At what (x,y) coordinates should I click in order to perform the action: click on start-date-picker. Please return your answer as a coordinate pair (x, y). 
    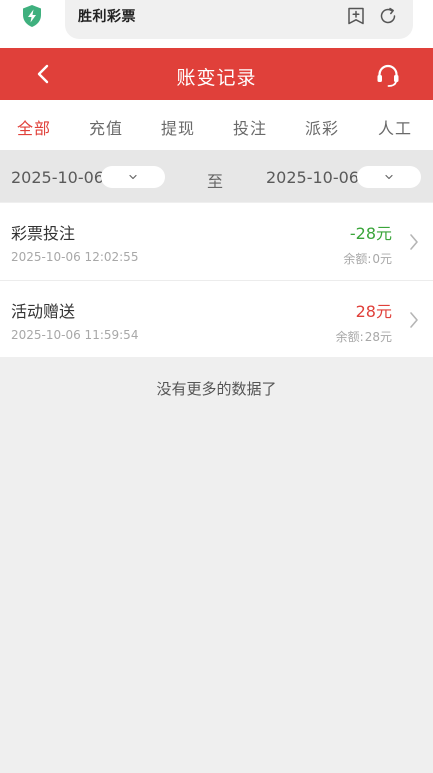
    Looking at the image, I should click on (133, 177).